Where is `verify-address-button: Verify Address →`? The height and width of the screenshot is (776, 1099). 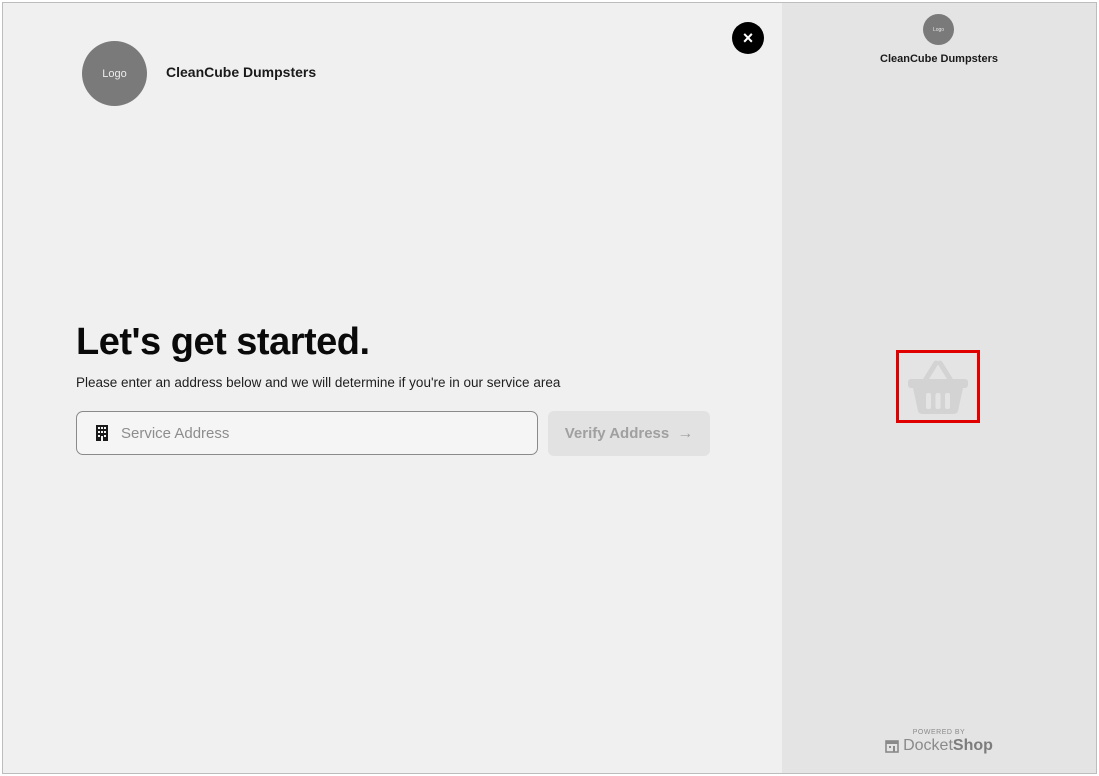 verify-address-button: Verify Address → is located at coordinates (629, 433).